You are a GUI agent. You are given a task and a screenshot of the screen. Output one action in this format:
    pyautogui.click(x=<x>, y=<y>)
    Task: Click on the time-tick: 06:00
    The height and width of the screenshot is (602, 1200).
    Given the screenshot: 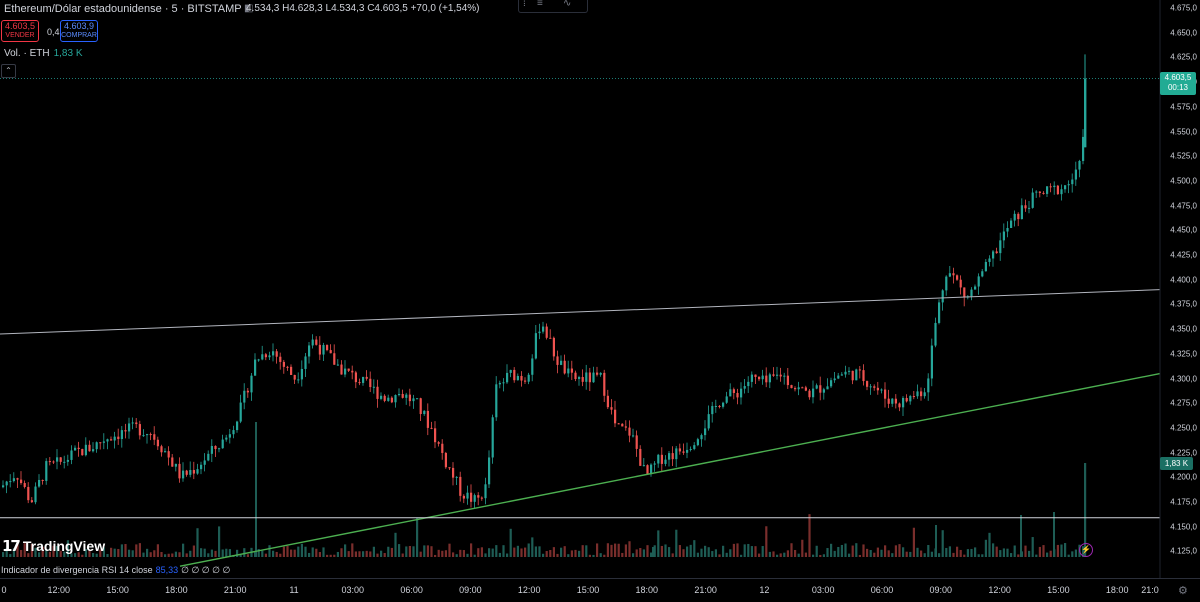 What is the action you would take?
    pyautogui.click(x=882, y=590)
    